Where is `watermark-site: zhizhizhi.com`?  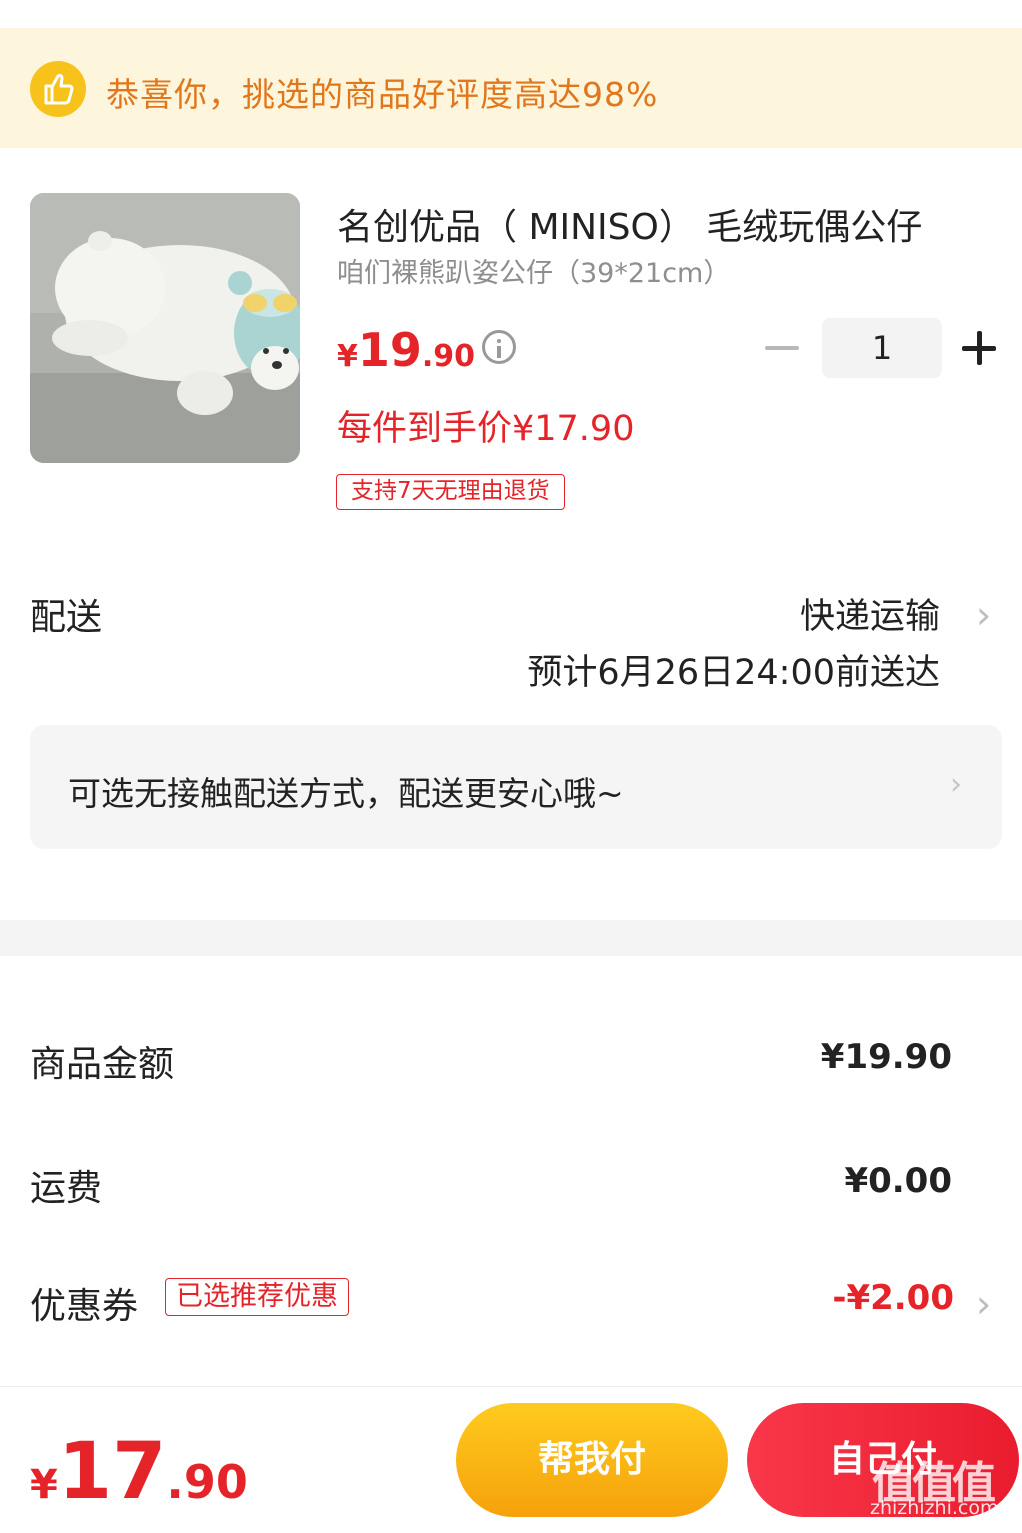
watermark-site: zhizhizhi.com is located at coordinates (934, 1508).